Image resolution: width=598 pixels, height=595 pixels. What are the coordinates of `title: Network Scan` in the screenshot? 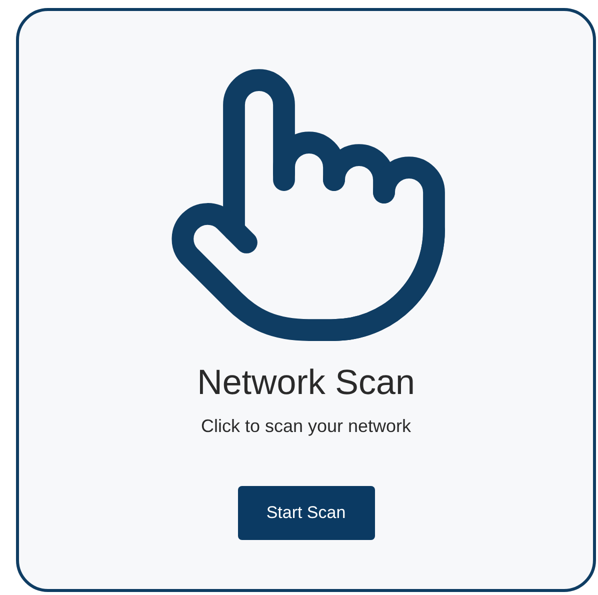 It's located at (306, 383).